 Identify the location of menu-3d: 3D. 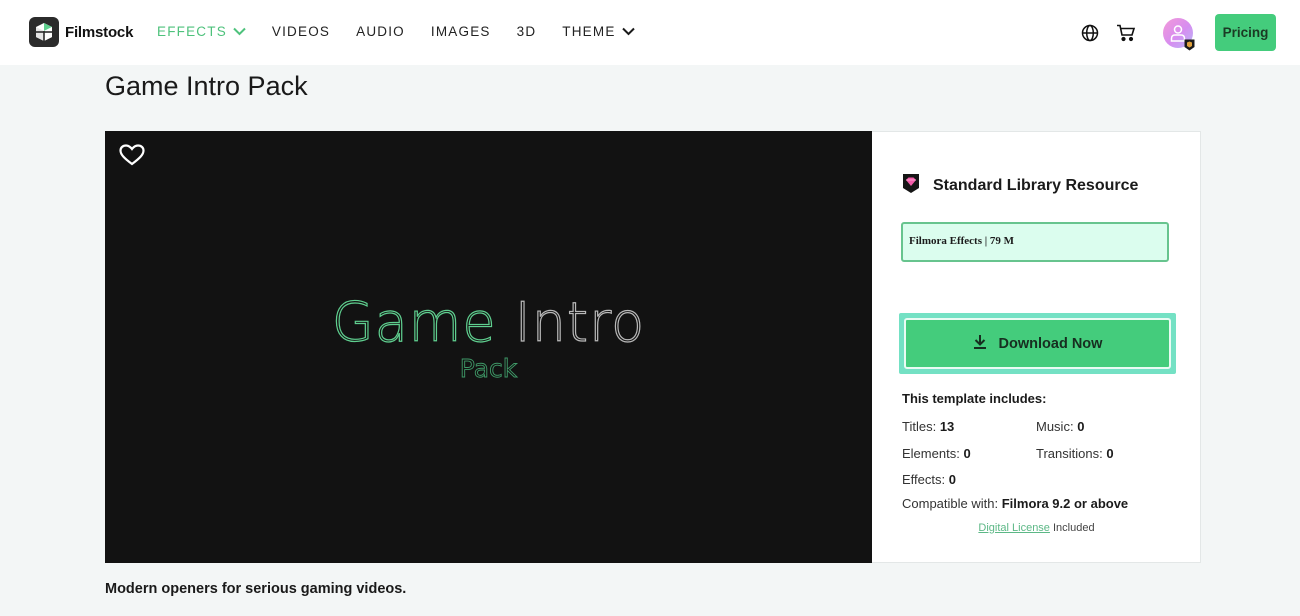
(527, 31).